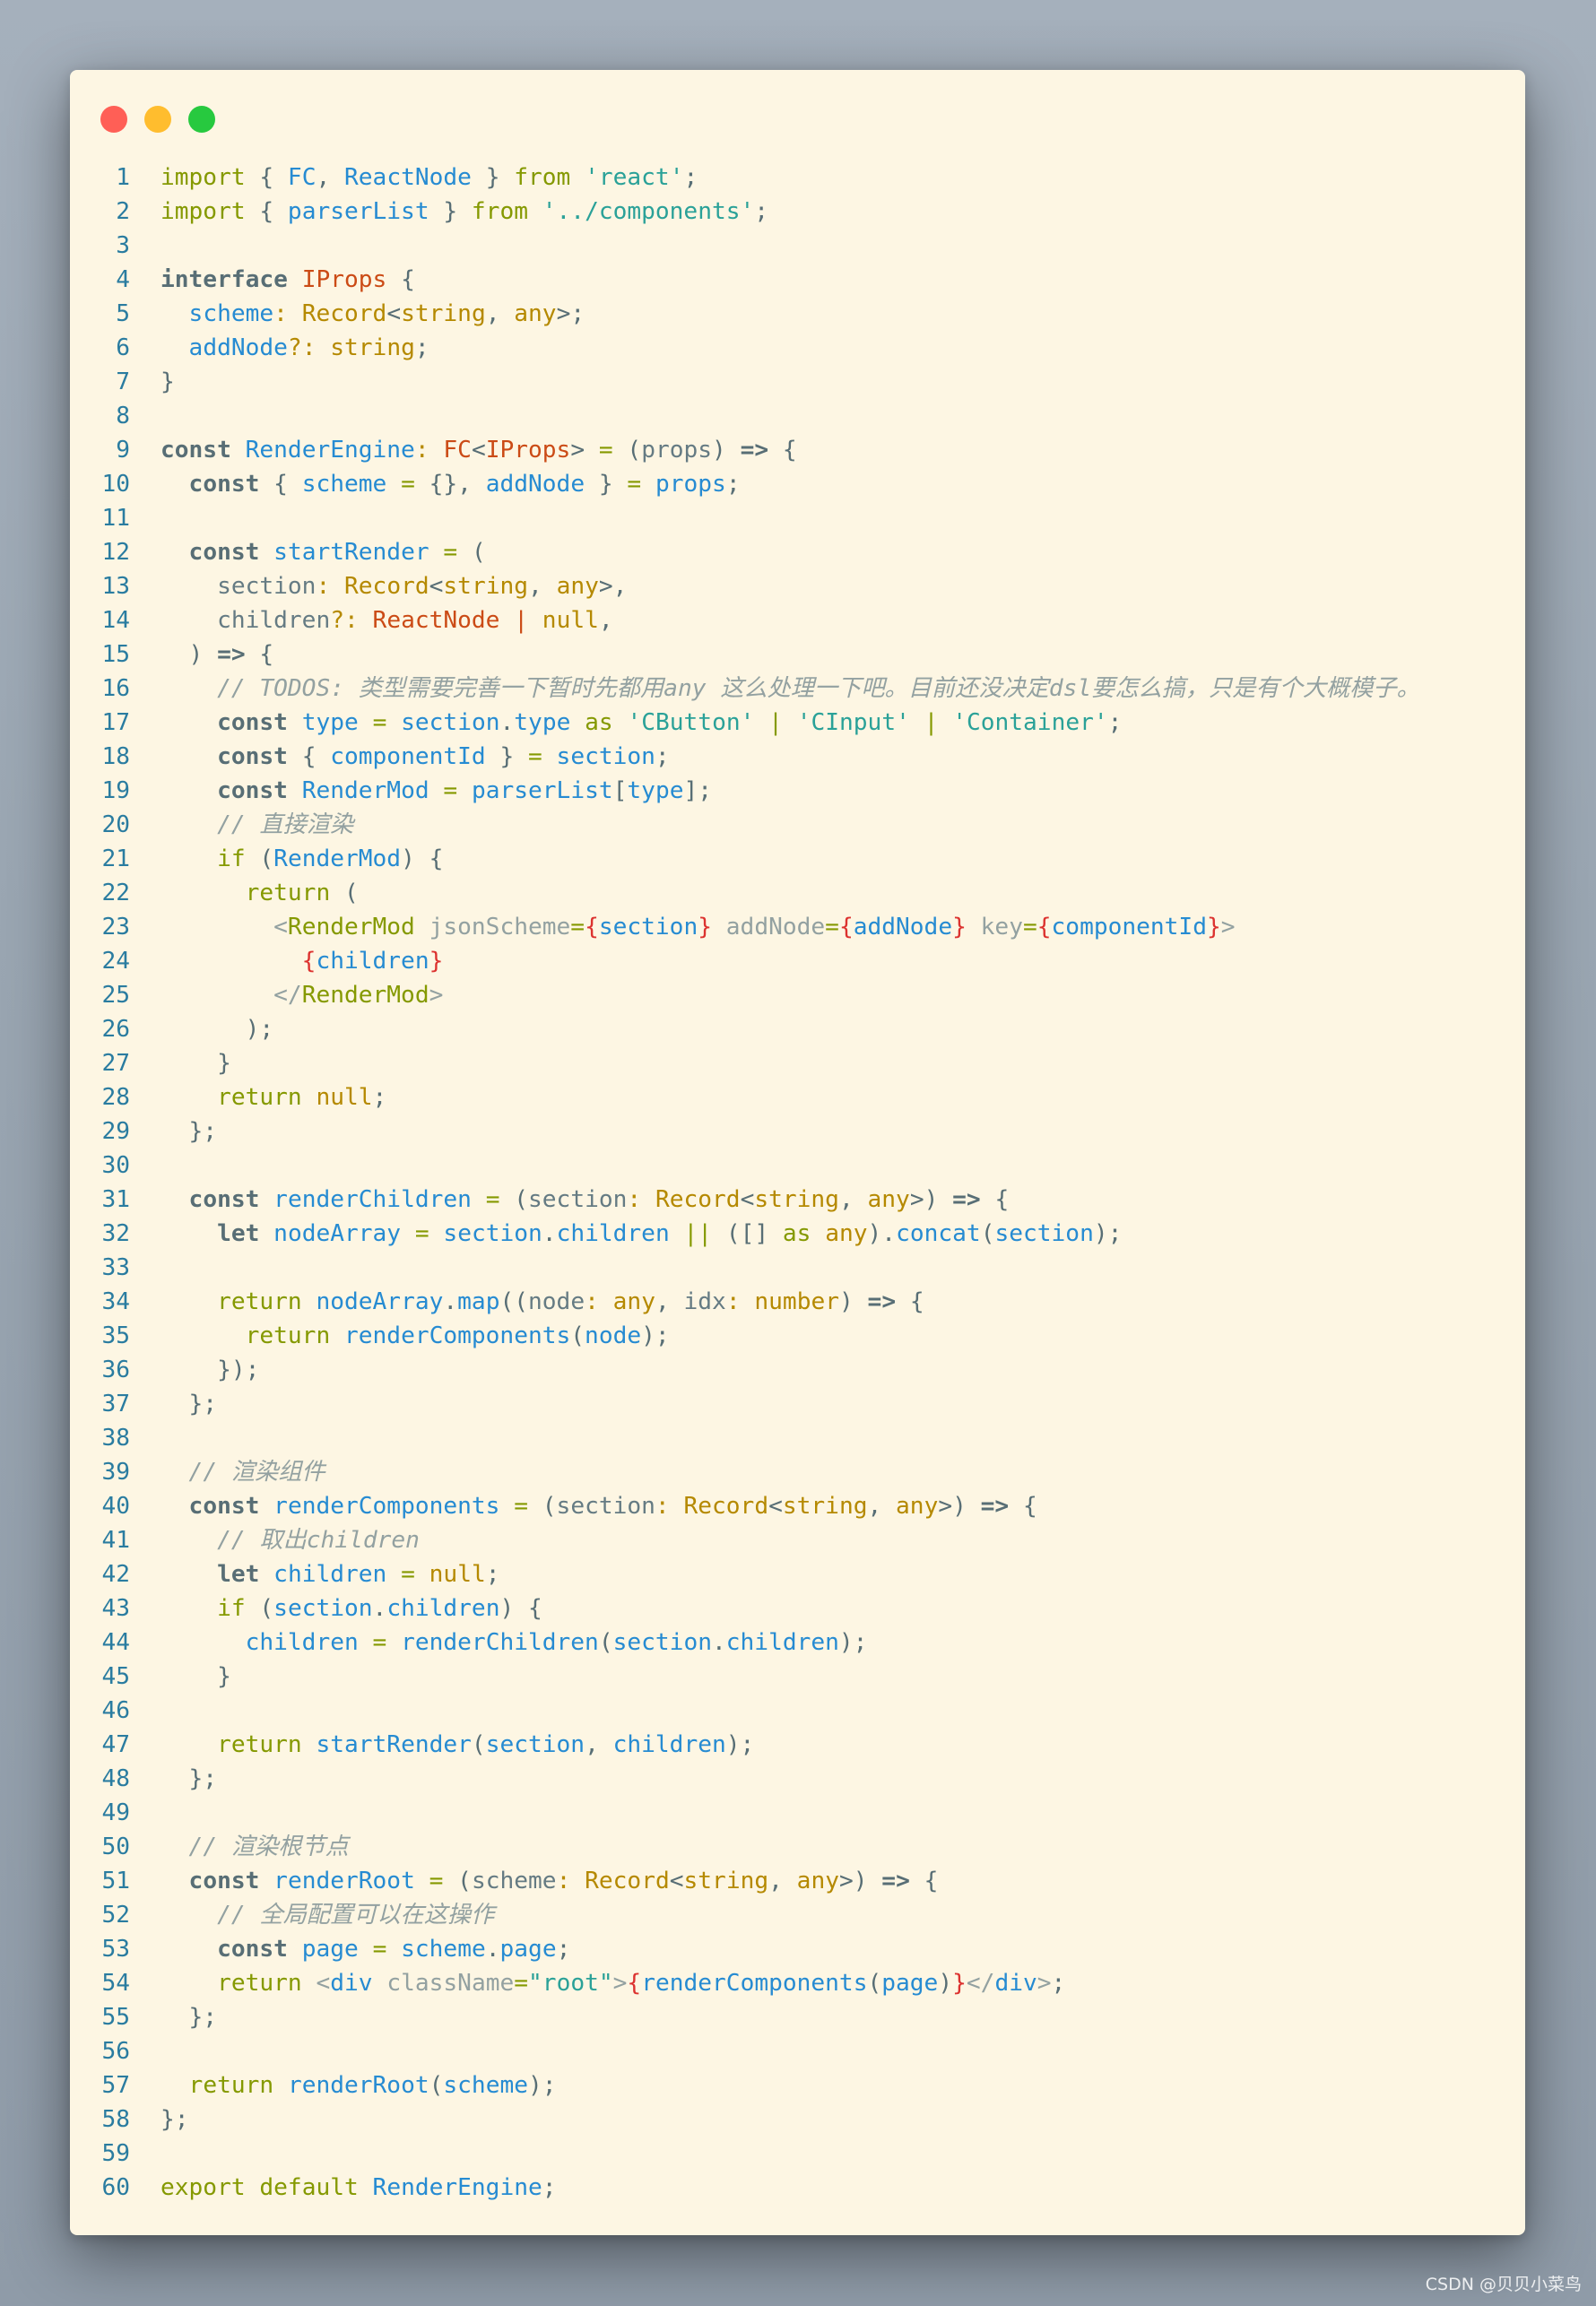 The image size is (1596, 2306). What do you see at coordinates (115, 1165) in the screenshot?
I see `line-number: 30` at bounding box center [115, 1165].